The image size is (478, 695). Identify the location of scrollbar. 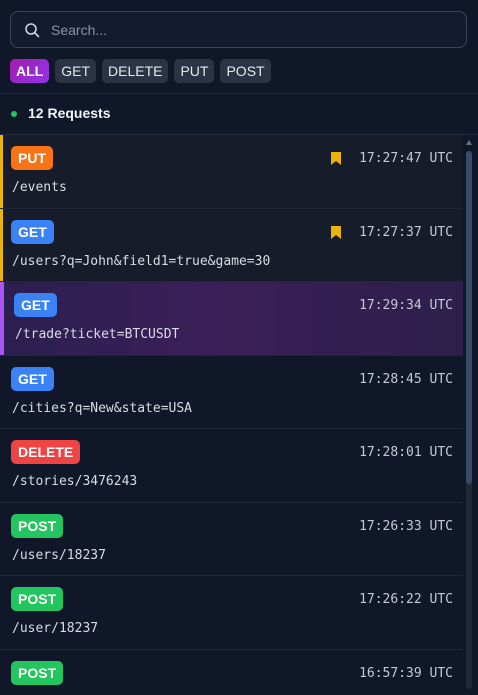
(469, 420).